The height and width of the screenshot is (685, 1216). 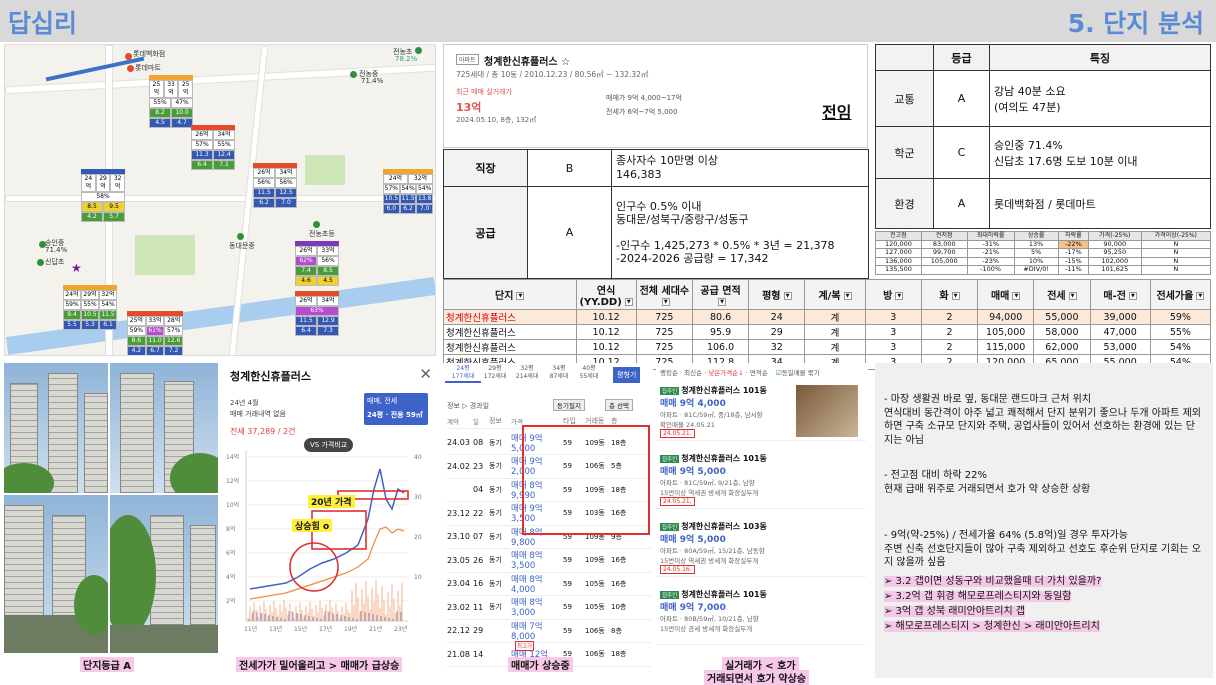 What do you see at coordinates (275, 185) in the screenshot?
I see `price-marker: 26억 34억 56% 56% 11.5 12.5 6.2 7.0` at bounding box center [275, 185].